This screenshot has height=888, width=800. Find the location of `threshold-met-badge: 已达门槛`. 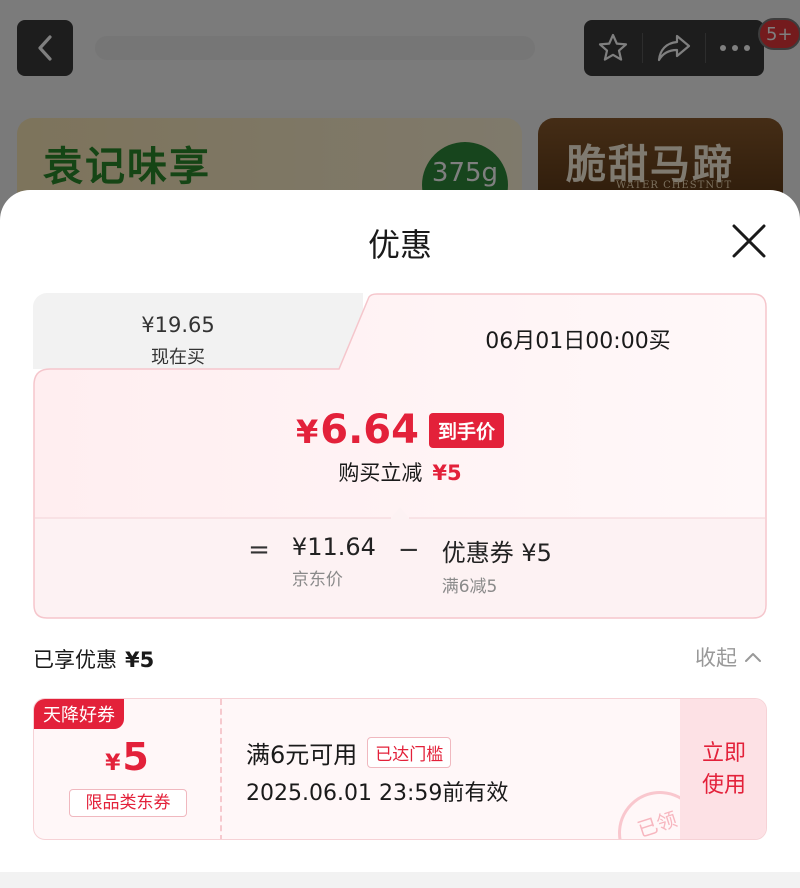

threshold-met-badge: 已达门槛 is located at coordinates (409, 752).